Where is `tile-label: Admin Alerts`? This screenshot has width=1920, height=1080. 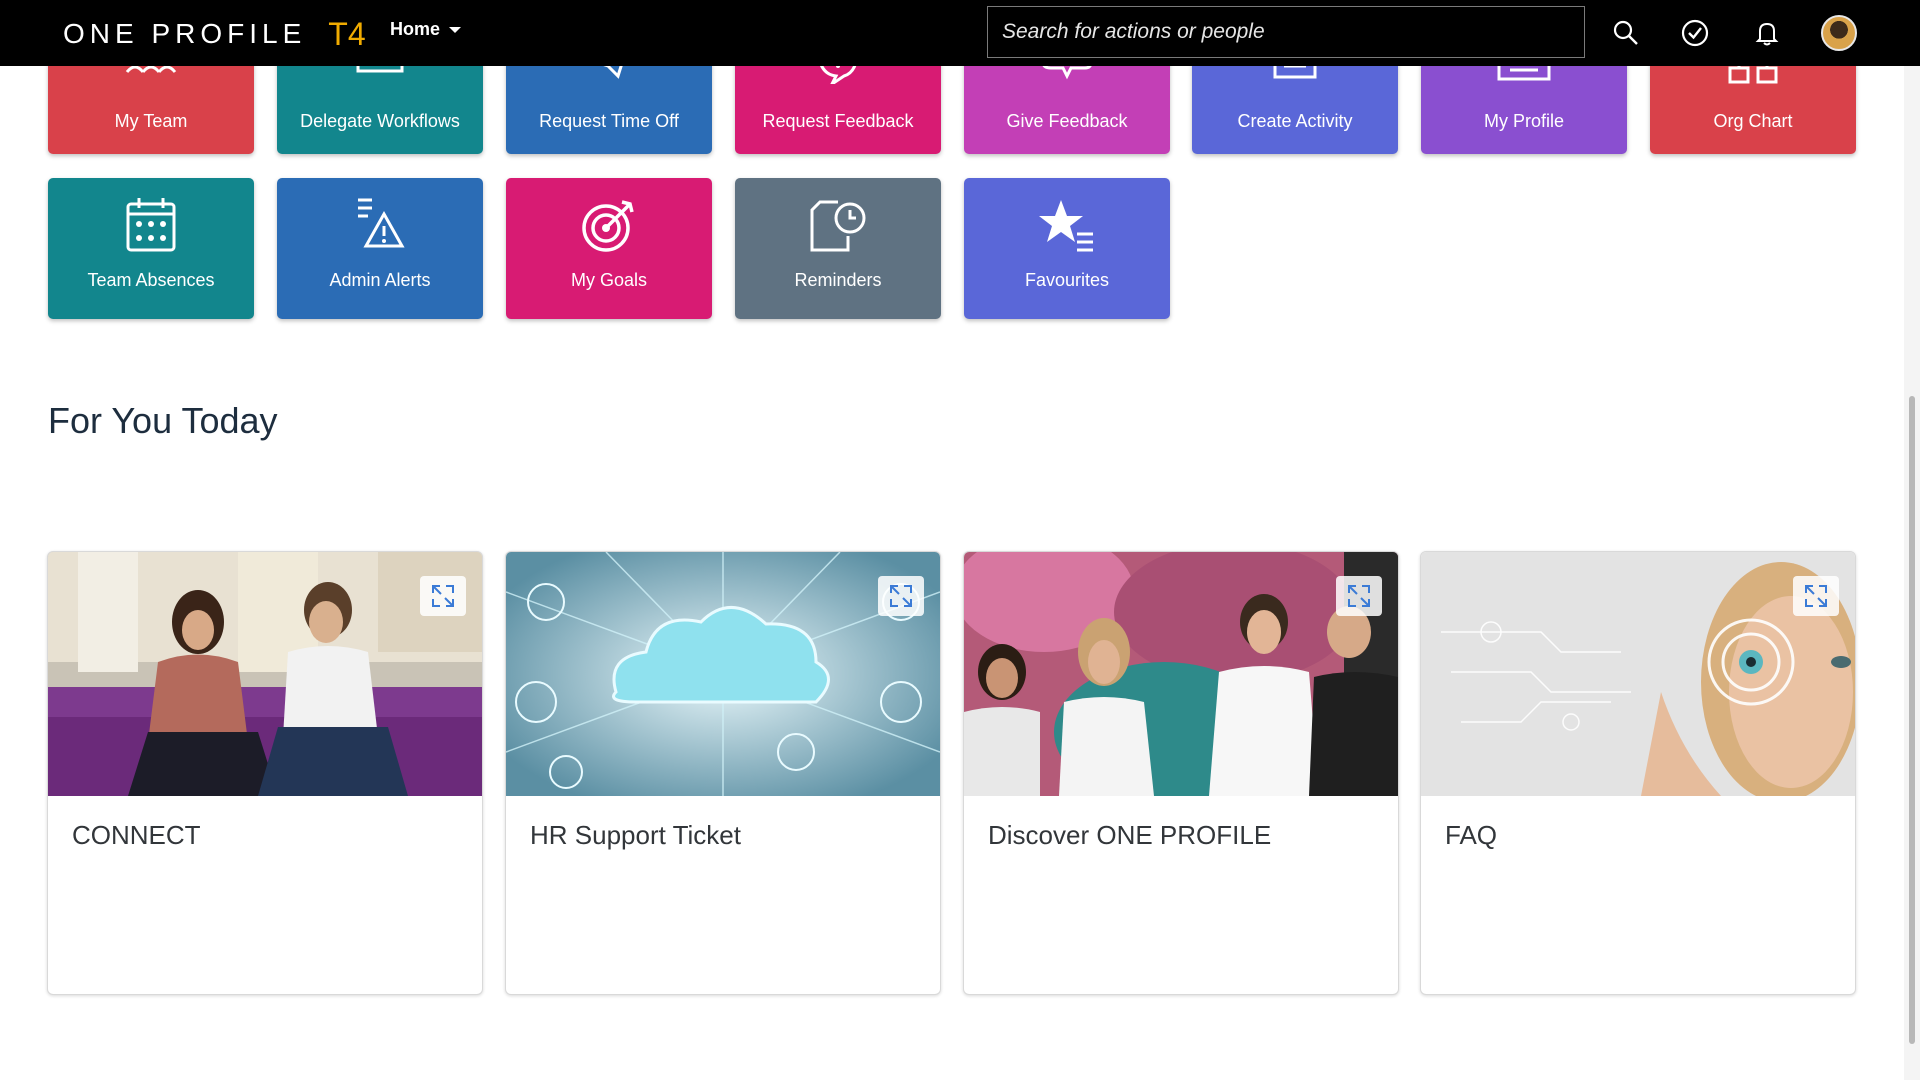 tile-label: Admin Alerts is located at coordinates (380, 280).